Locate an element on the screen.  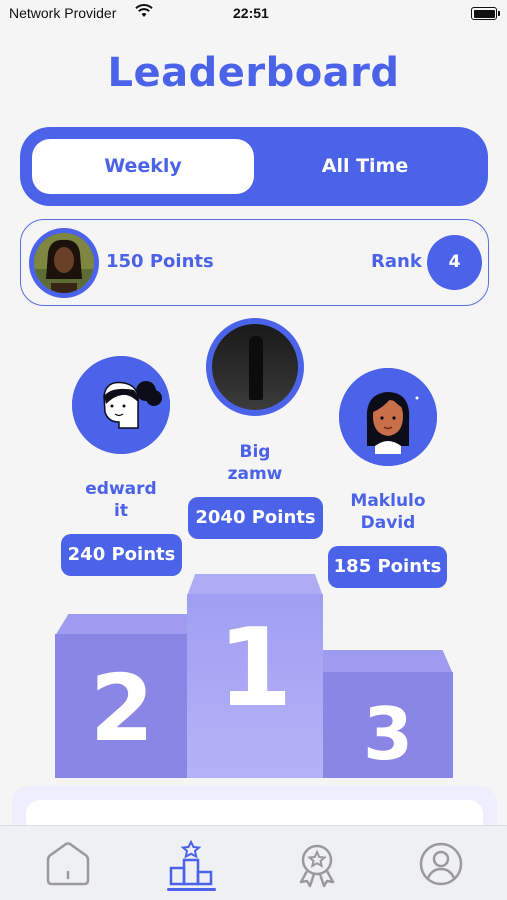
tab-weekly: Weekly is located at coordinates (143, 166).